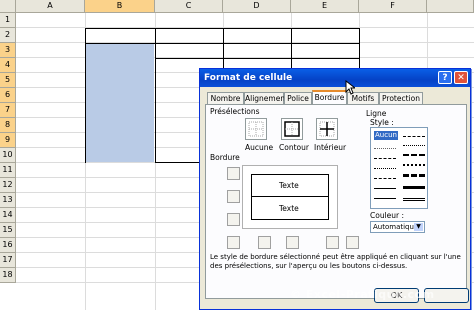 The width and height of the screenshot is (474, 310). I want to click on color-select: Automatique ▼, so click(397, 227).